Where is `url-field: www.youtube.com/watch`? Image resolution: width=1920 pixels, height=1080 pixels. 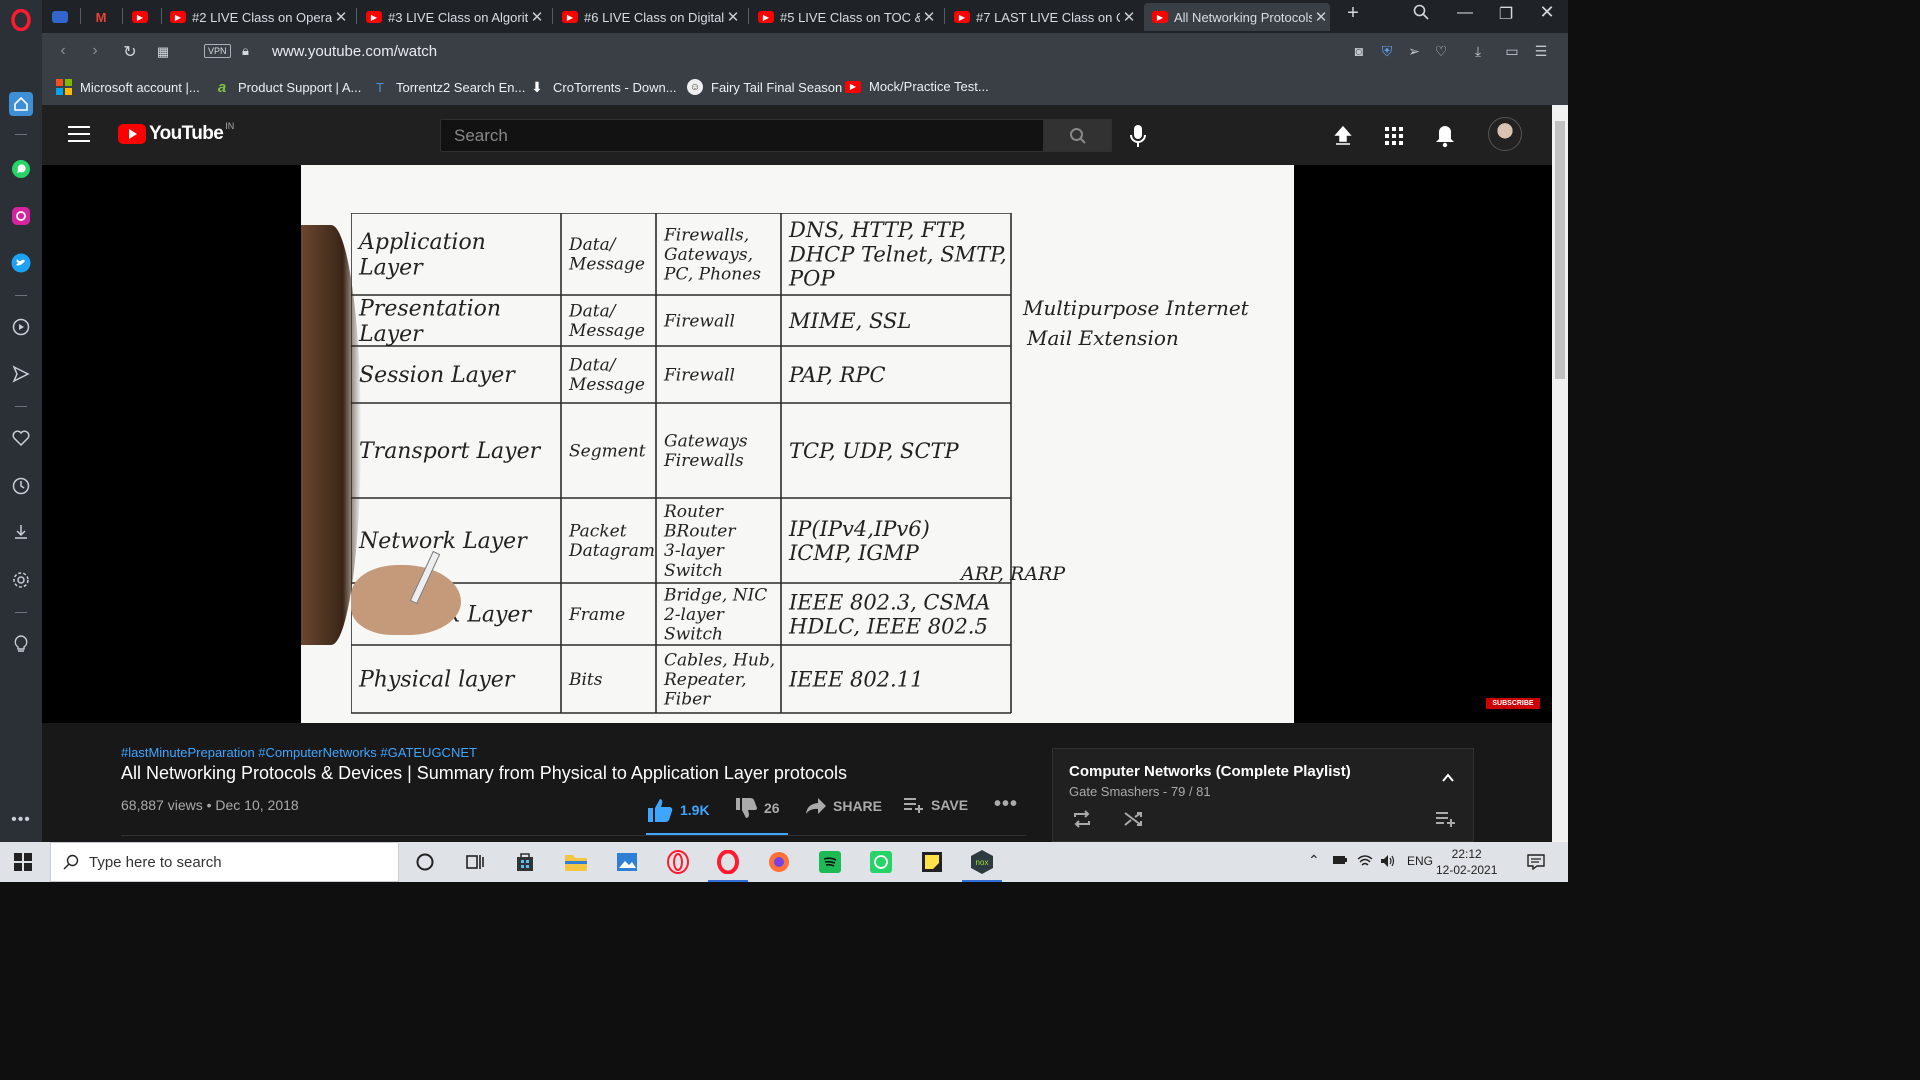 url-field: www.youtube.com/watch is located at coordinates (354, 51).